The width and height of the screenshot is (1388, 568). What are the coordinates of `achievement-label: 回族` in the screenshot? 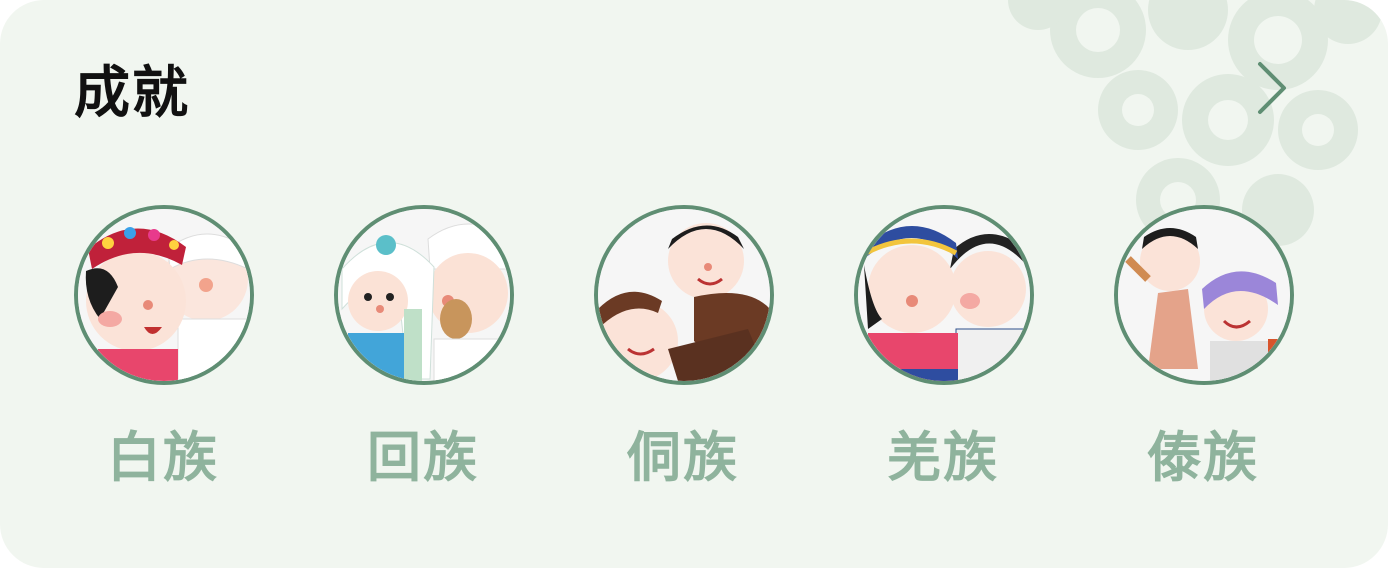 It's located at (423, 457).